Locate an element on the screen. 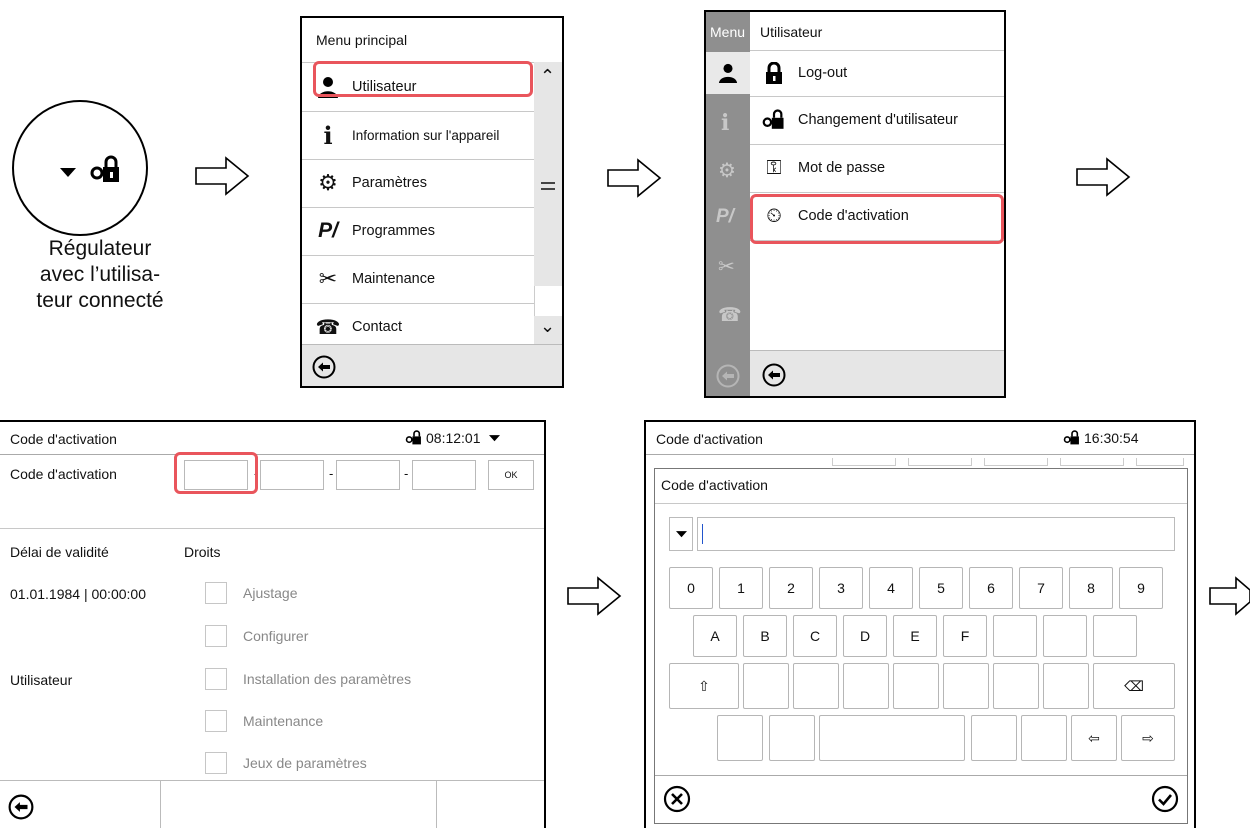 The height and width of the screenshot is (828, 1250). menu-item-label: Information sur l'appareil is located at coordinates (426, 135).